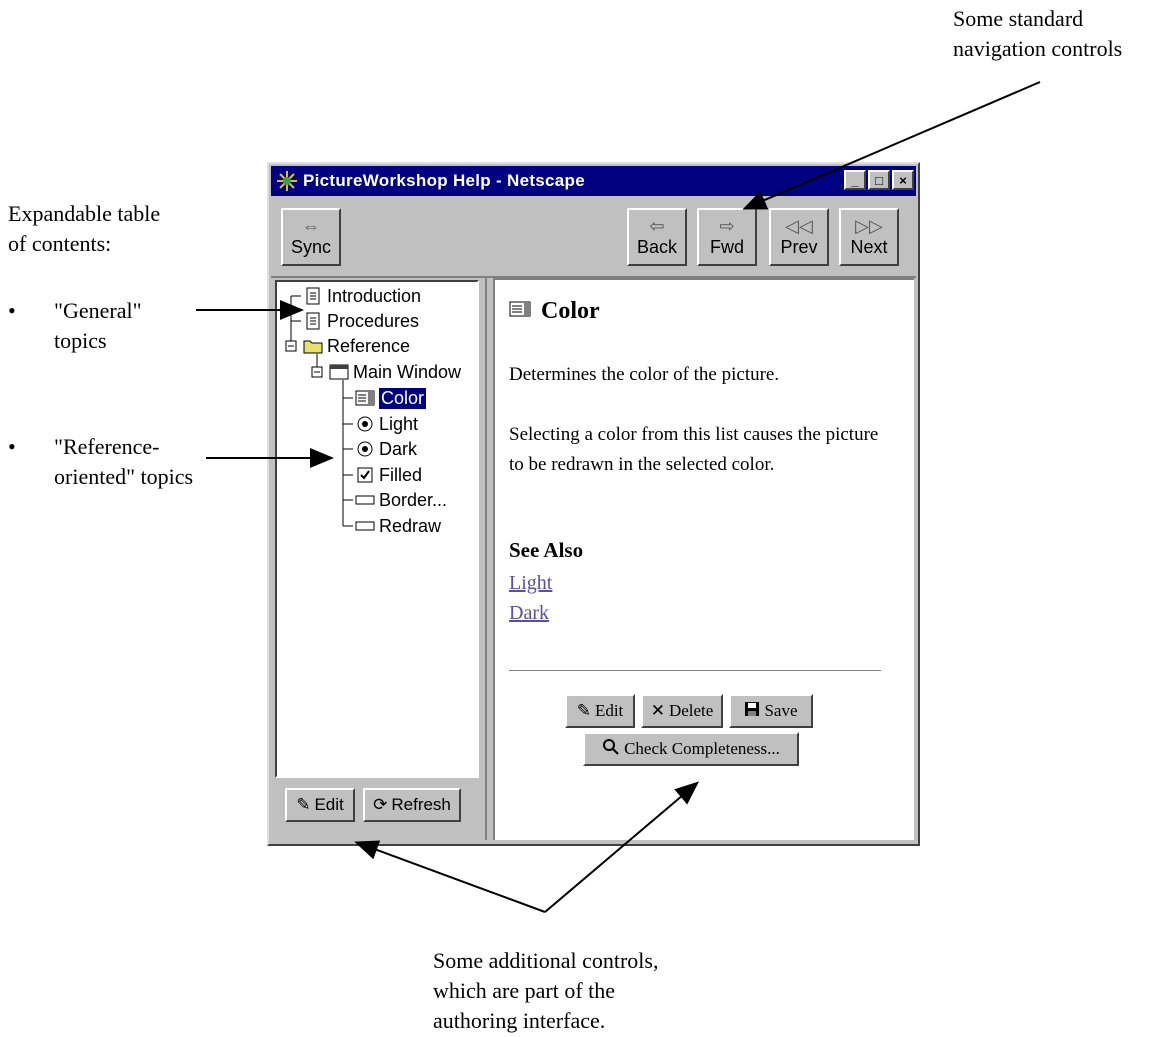  Describe the element at coordinates (401, 474) in the screenshot. I see `tree-item-label: Filled` at that location.